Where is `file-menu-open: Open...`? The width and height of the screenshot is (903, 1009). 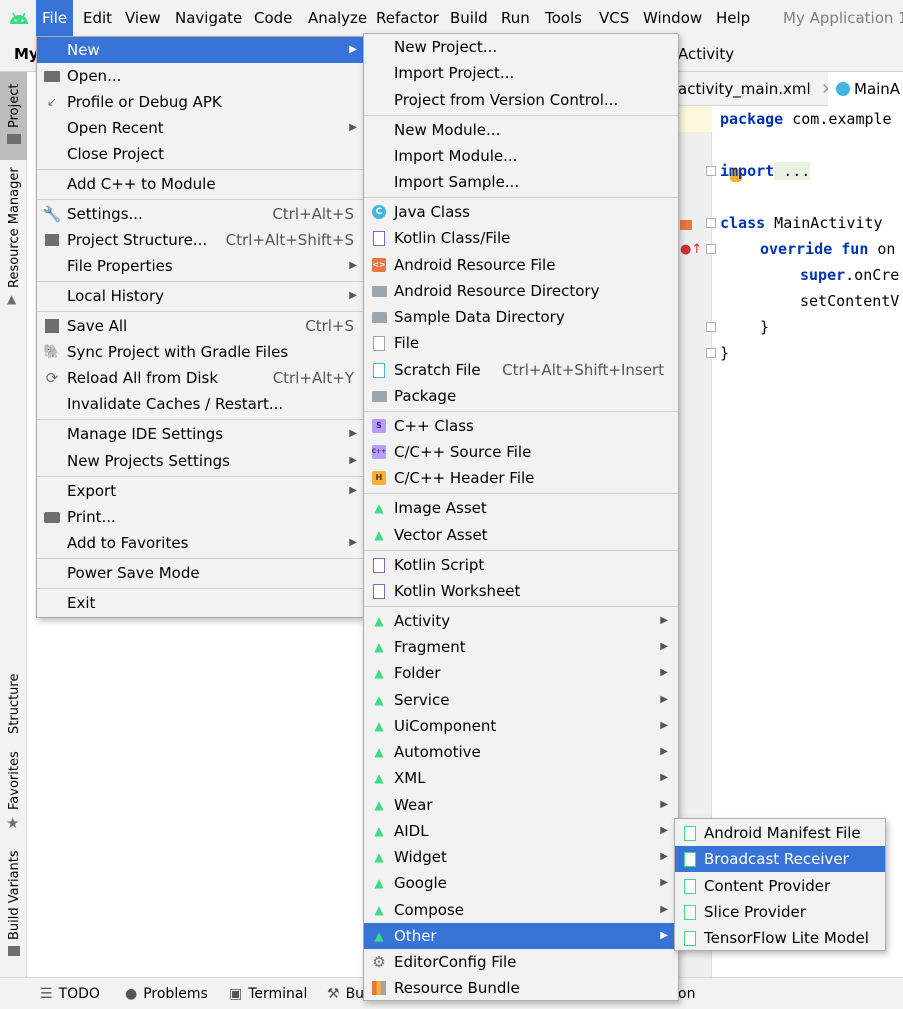
file-menu-open: Open... is located at coordinates (200, 76).